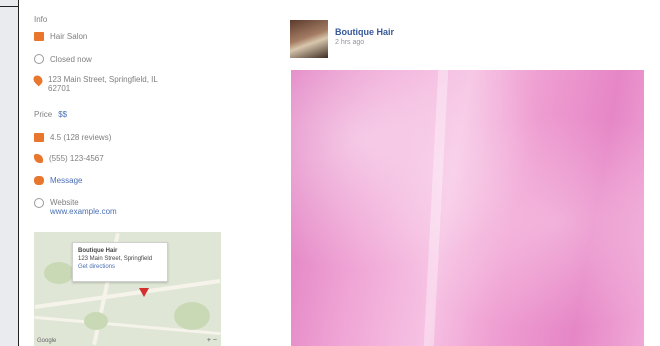 This screenshot has width=660, height=346. What do you see at coordinates (115, 259) in the screenshot?
I see `map-popup-line1: 123 Main Street, Springfield` at bounding box center [115, 259].